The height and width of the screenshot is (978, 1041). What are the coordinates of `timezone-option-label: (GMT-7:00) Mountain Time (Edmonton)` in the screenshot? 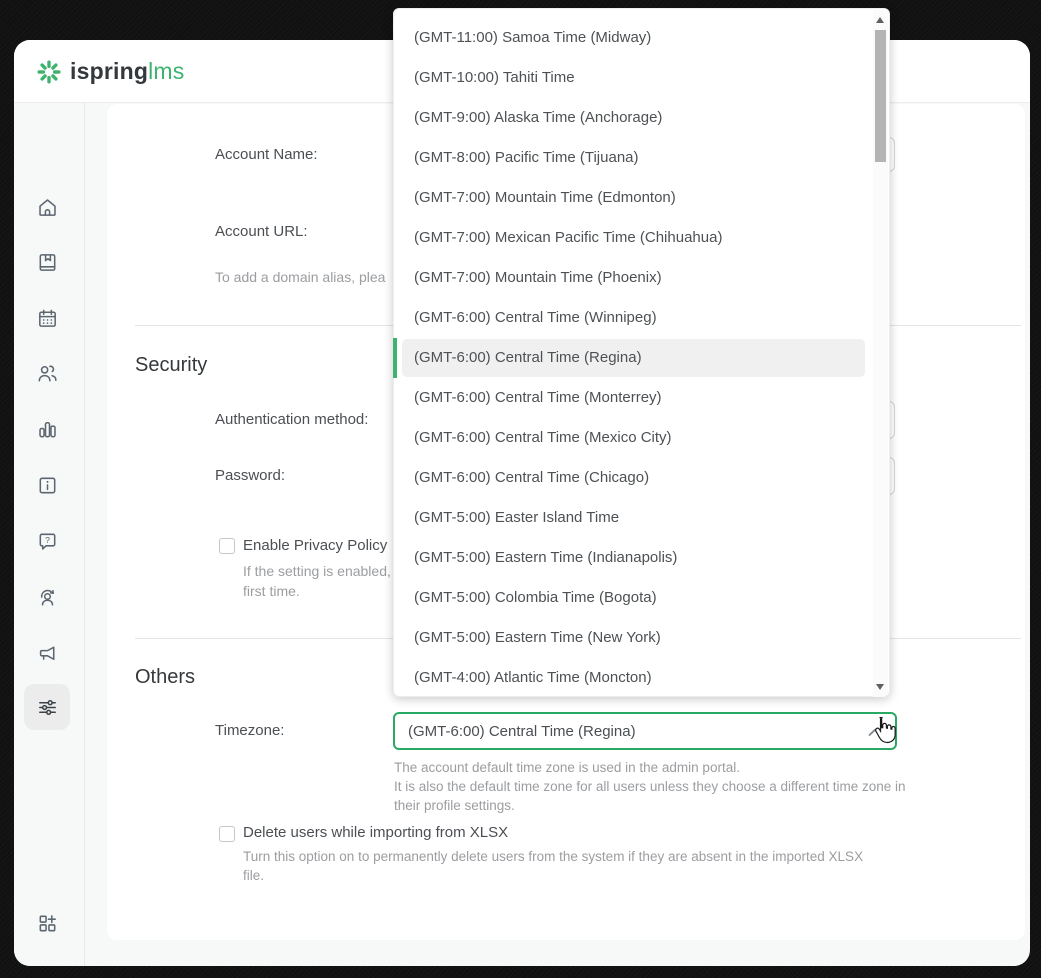 It's located at (545, 197).